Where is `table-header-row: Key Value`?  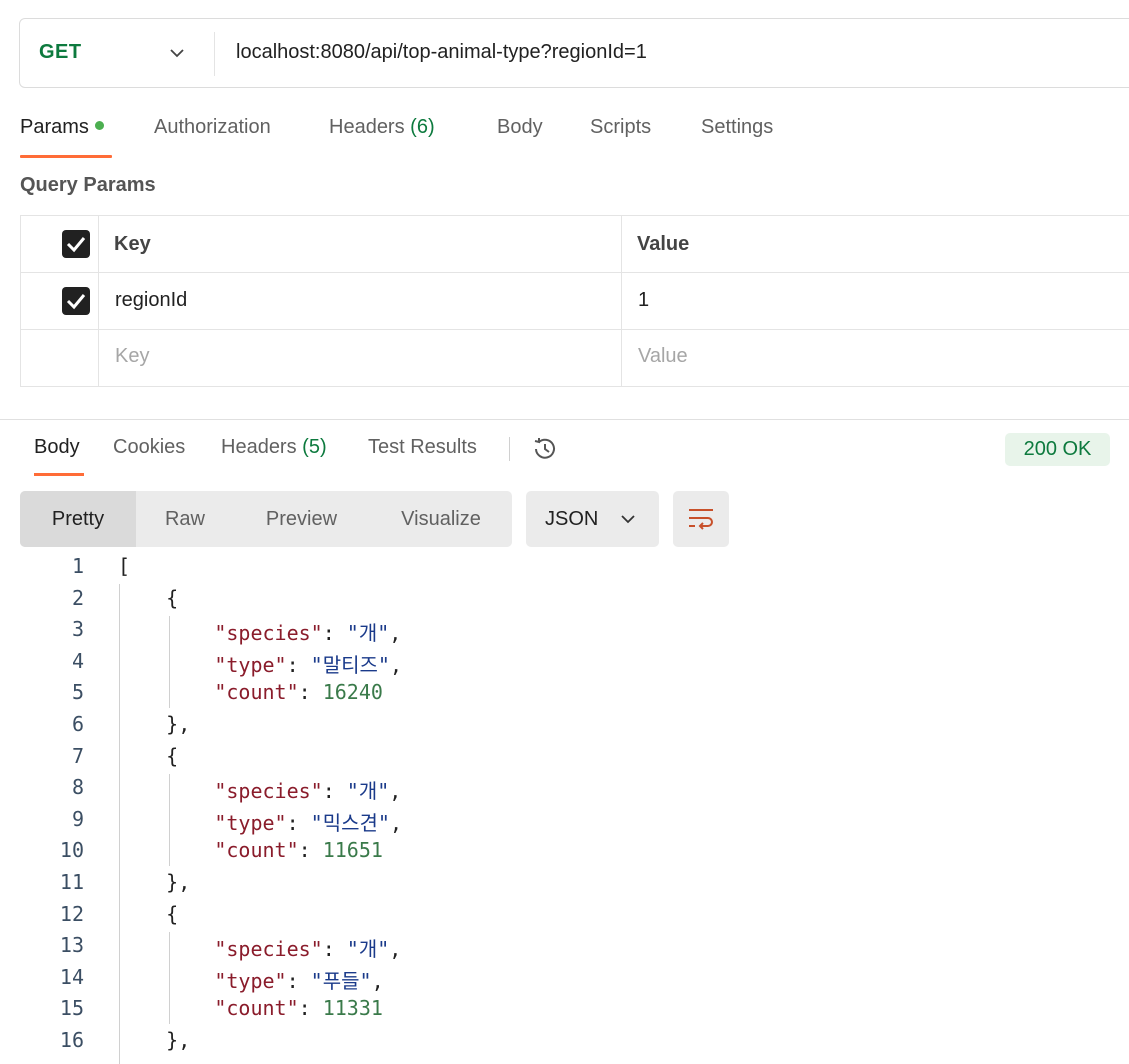
table-header-row: Key Value is located at coordinates (575, 244).